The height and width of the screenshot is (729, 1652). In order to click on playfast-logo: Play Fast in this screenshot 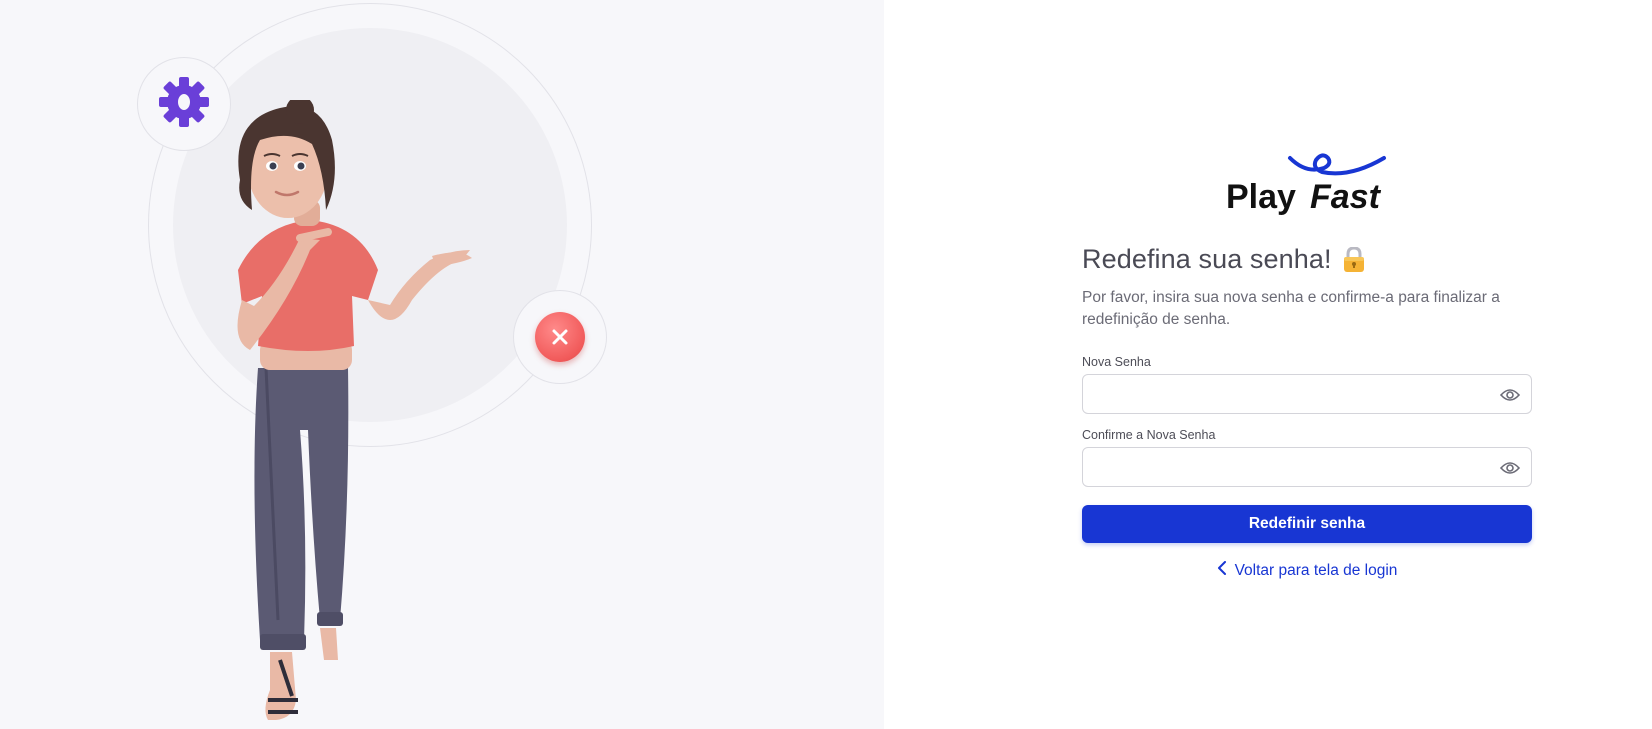, I will do `click(1306, 184)`.